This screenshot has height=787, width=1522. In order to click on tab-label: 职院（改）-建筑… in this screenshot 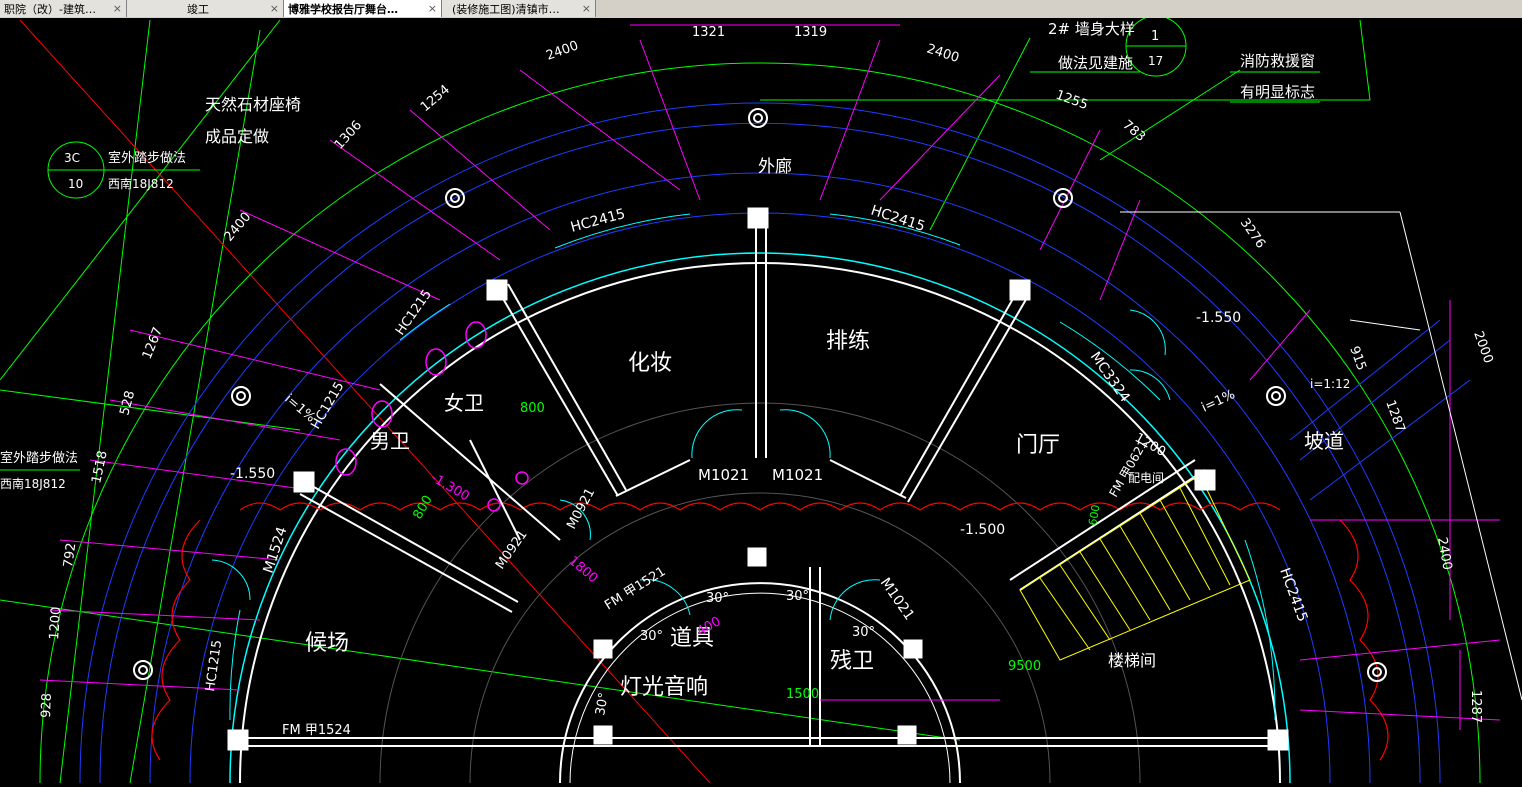, I will do `click(50, 9)`.